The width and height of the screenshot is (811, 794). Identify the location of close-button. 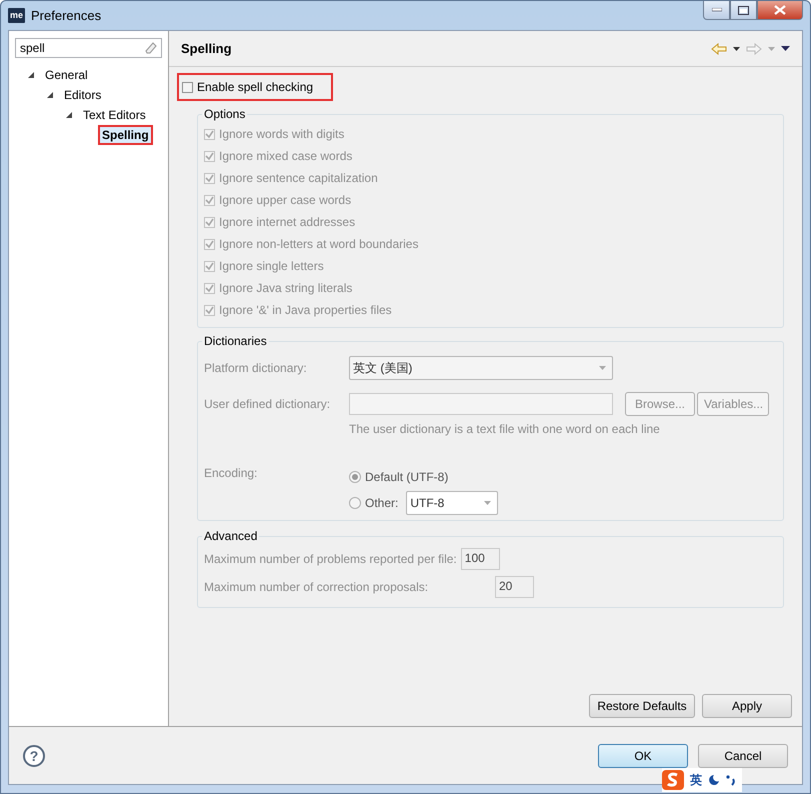
(780, 10).